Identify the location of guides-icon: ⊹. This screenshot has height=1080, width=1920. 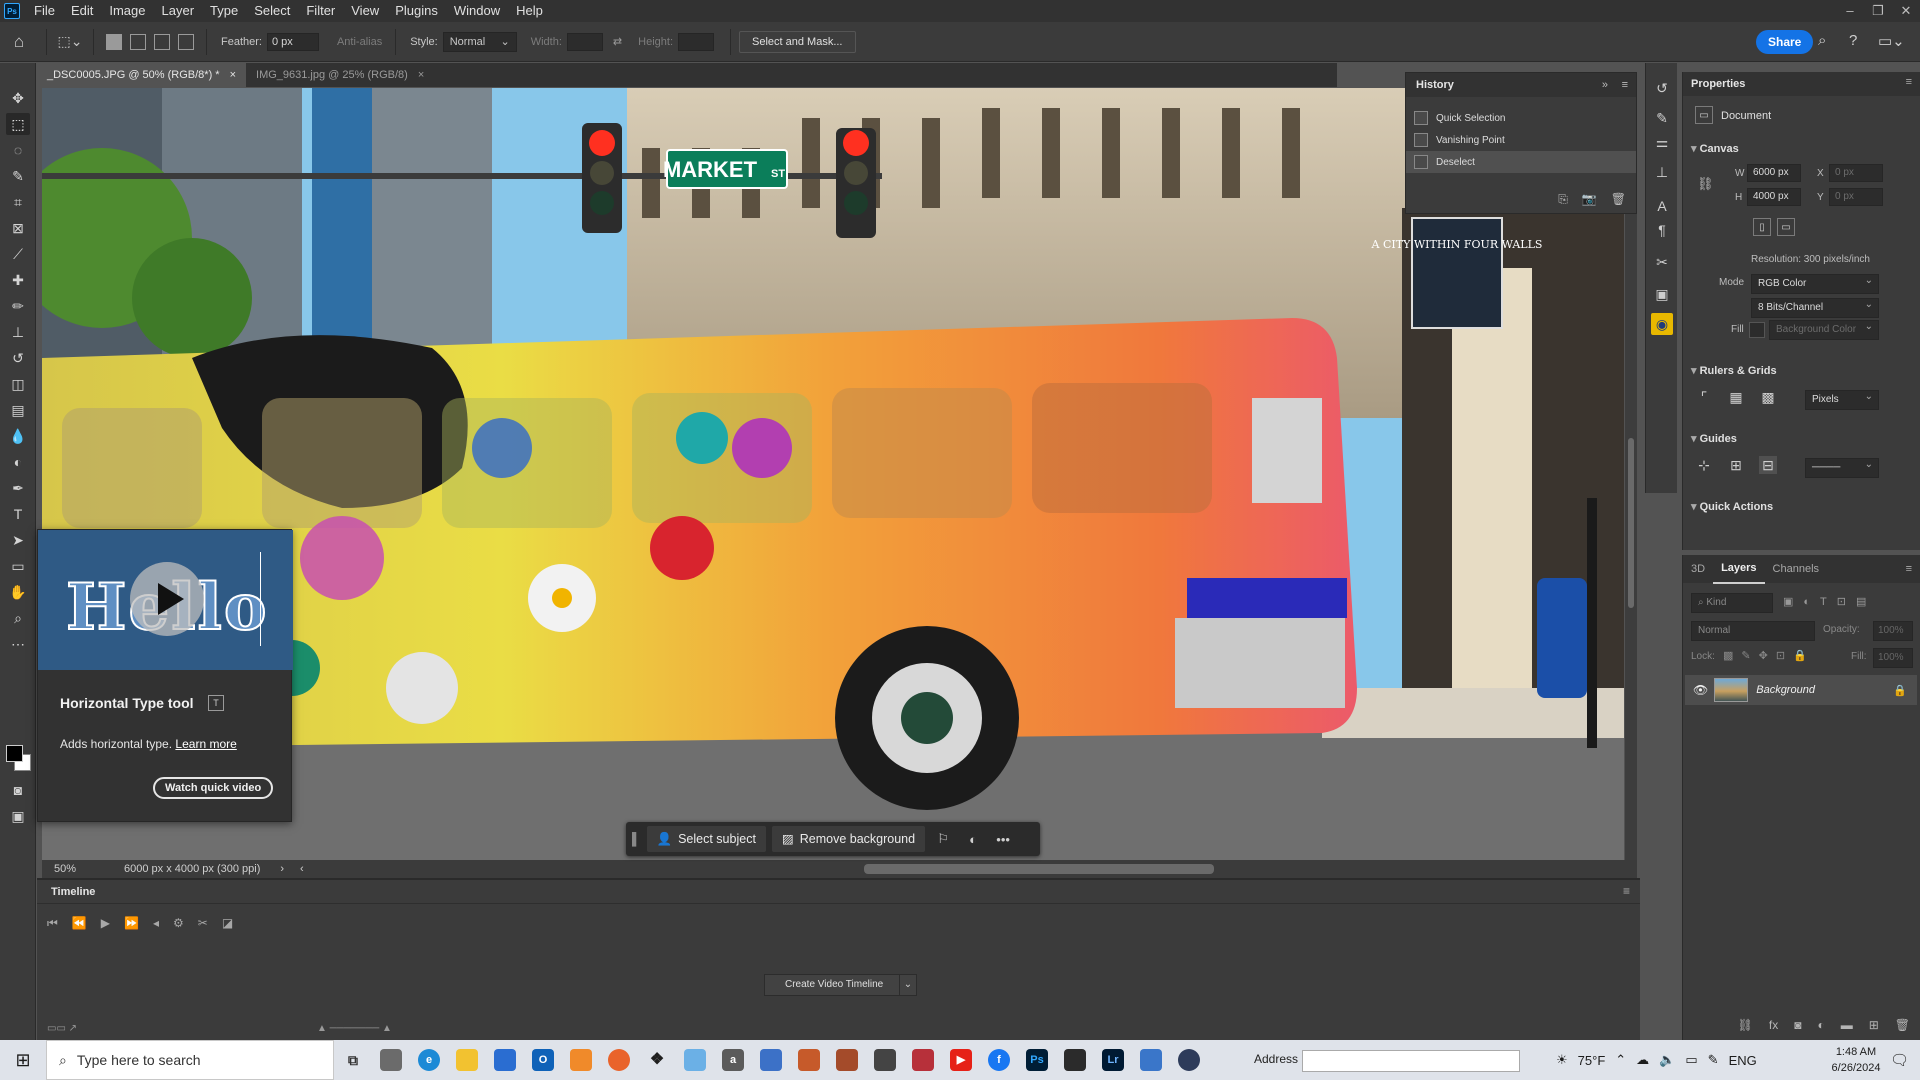
(1704, 465).